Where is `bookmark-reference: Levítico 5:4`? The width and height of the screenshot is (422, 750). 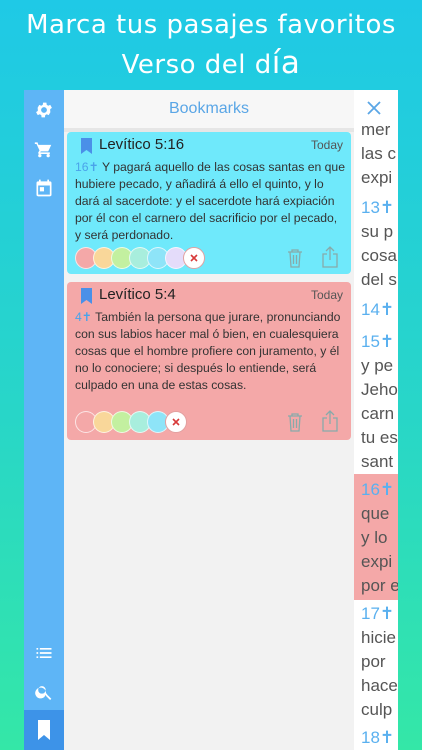
bookmark-reference: Levítico 5:4 is located at coordinates (137, 294).